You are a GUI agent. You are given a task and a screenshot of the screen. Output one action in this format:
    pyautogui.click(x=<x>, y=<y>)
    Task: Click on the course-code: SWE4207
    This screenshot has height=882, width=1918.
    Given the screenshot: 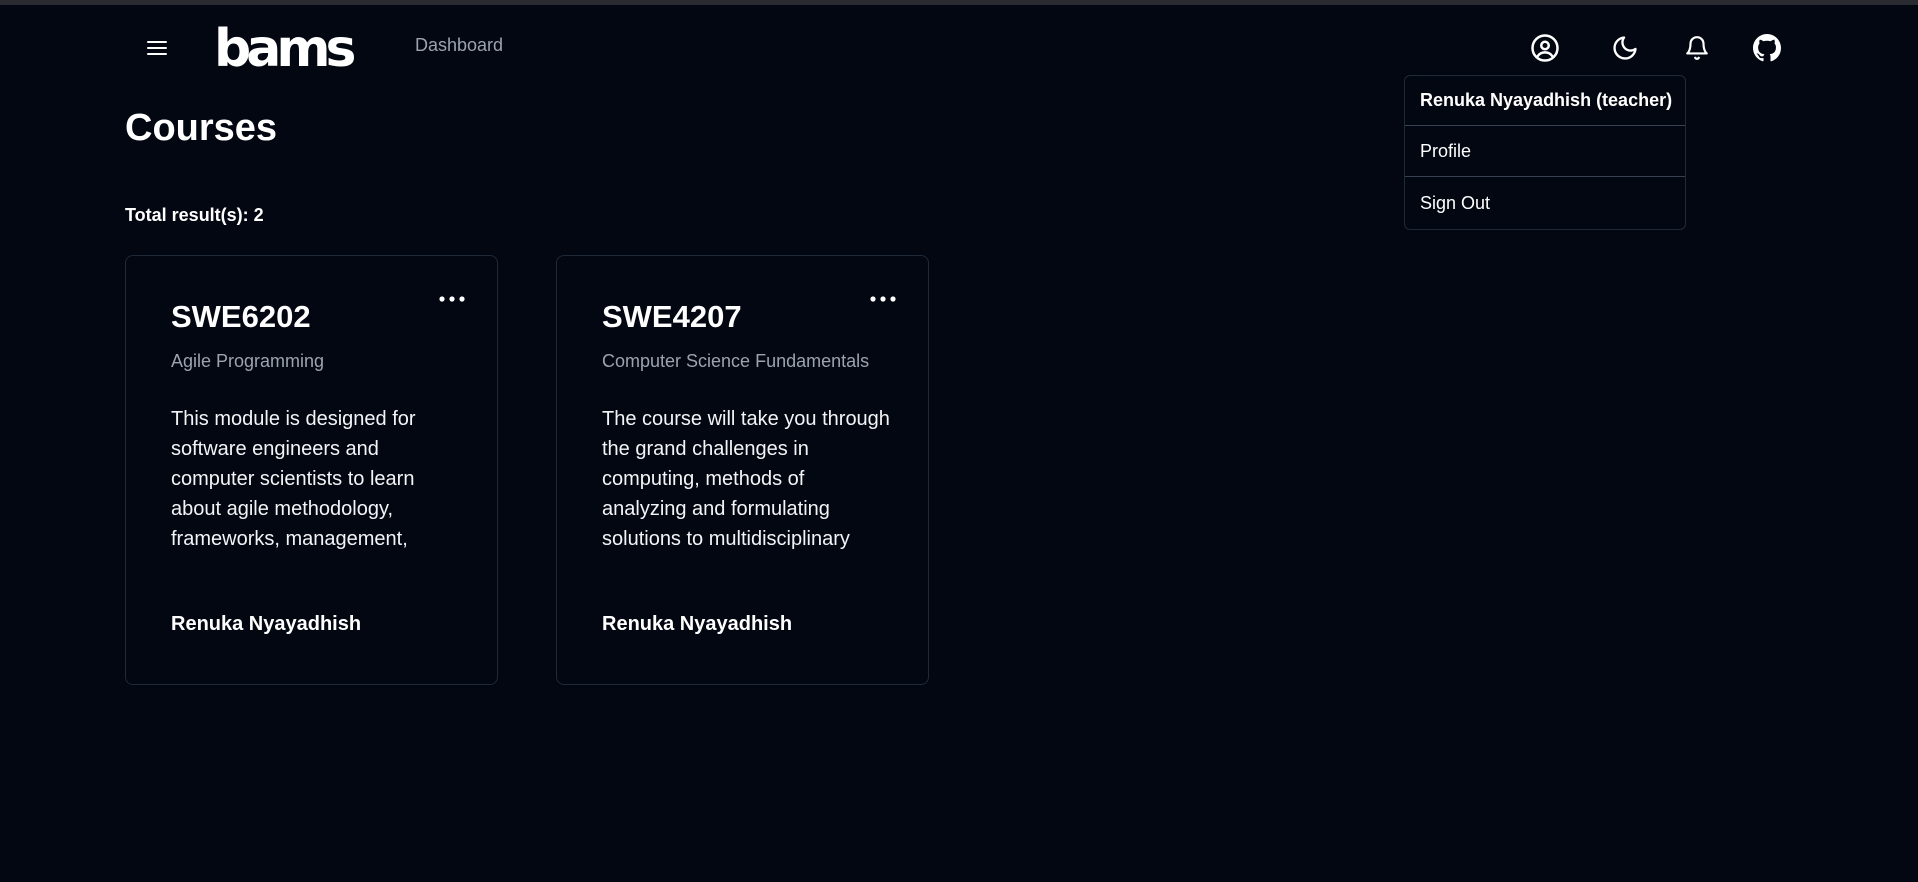 What is the action you would take?
    pyautogui.click(x=672, y=316)
    